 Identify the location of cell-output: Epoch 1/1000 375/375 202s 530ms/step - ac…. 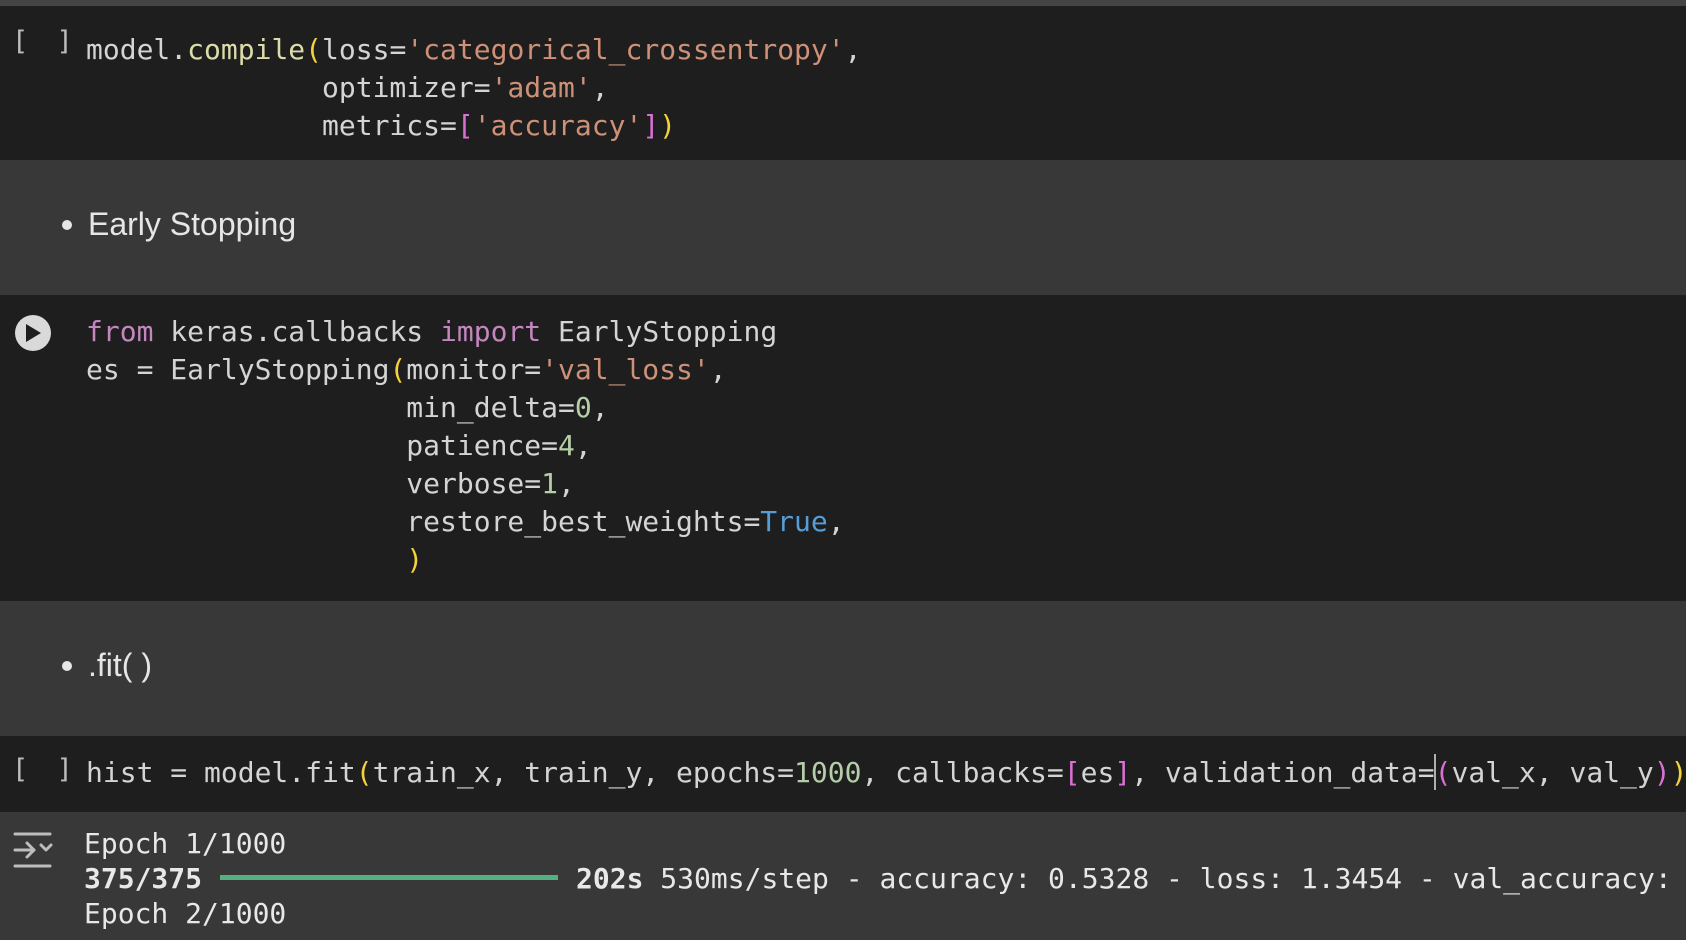
(843, 876).